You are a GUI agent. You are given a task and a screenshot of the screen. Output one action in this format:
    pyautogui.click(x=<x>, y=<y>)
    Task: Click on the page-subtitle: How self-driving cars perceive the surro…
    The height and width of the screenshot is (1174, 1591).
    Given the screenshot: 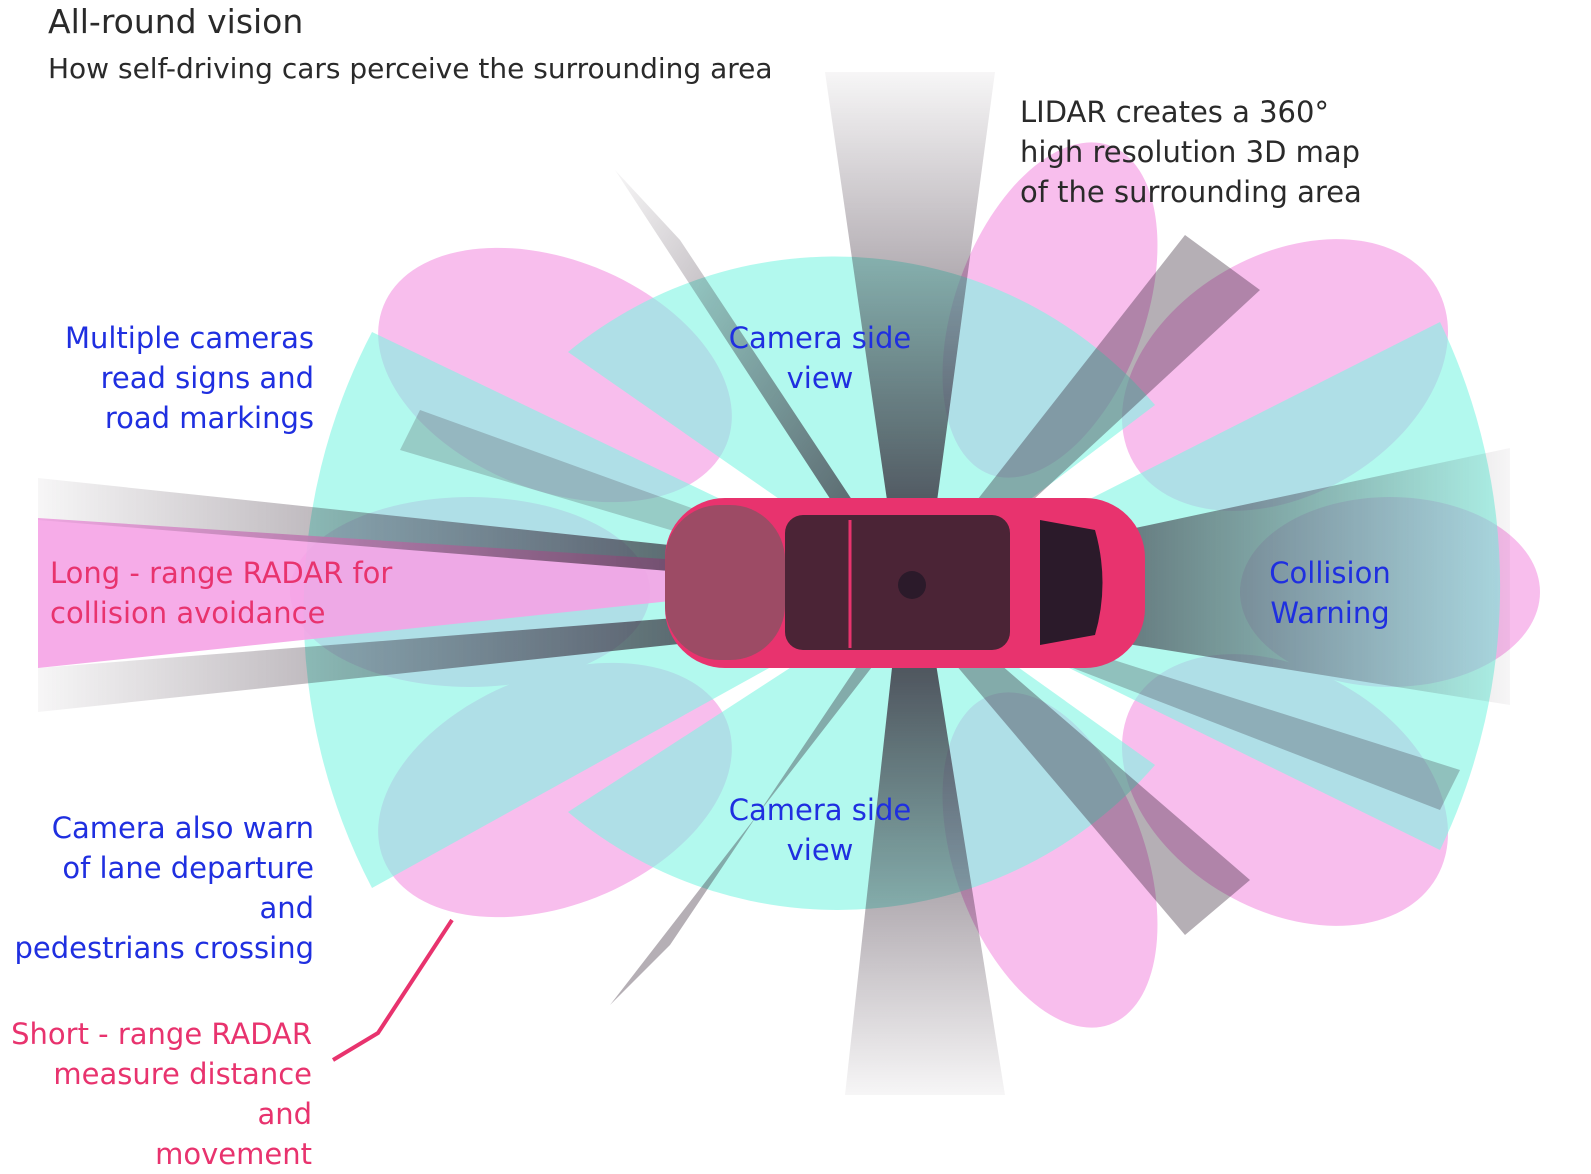 What is the action you would take?
    pyautogui.click(x=410, y=68)
    